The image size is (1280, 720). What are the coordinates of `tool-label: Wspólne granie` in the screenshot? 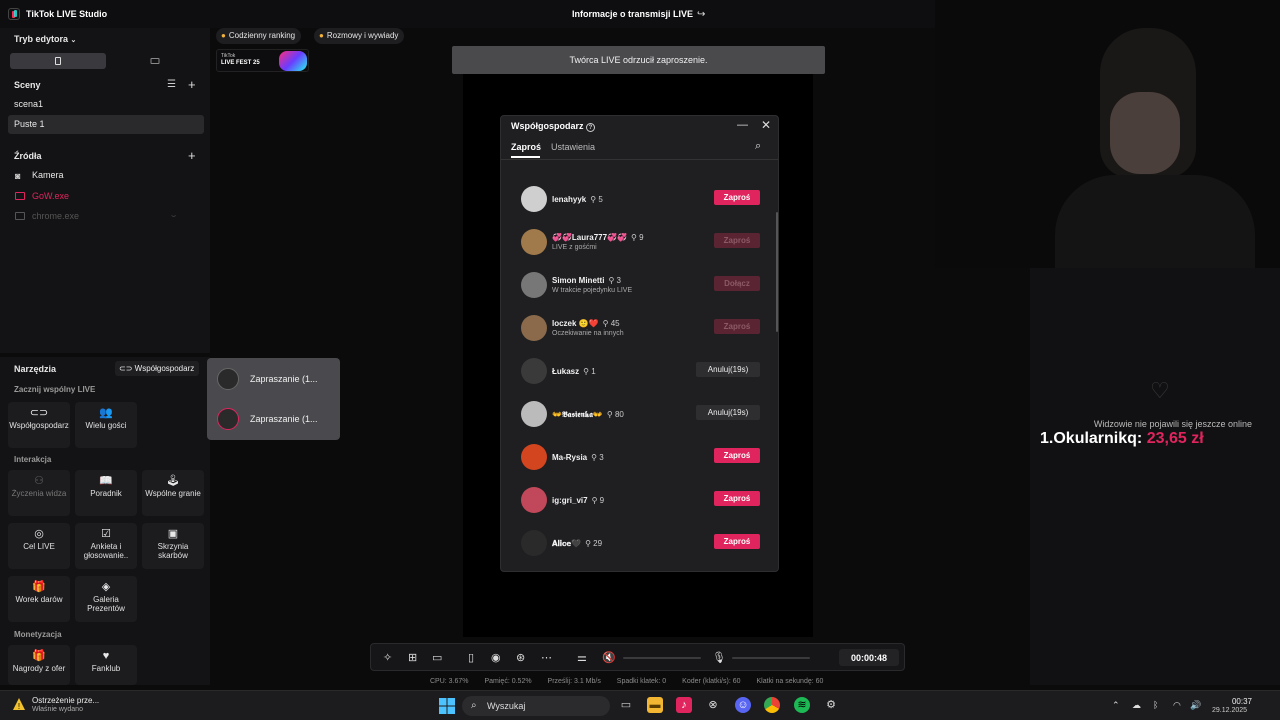 It's located at (173, 493).